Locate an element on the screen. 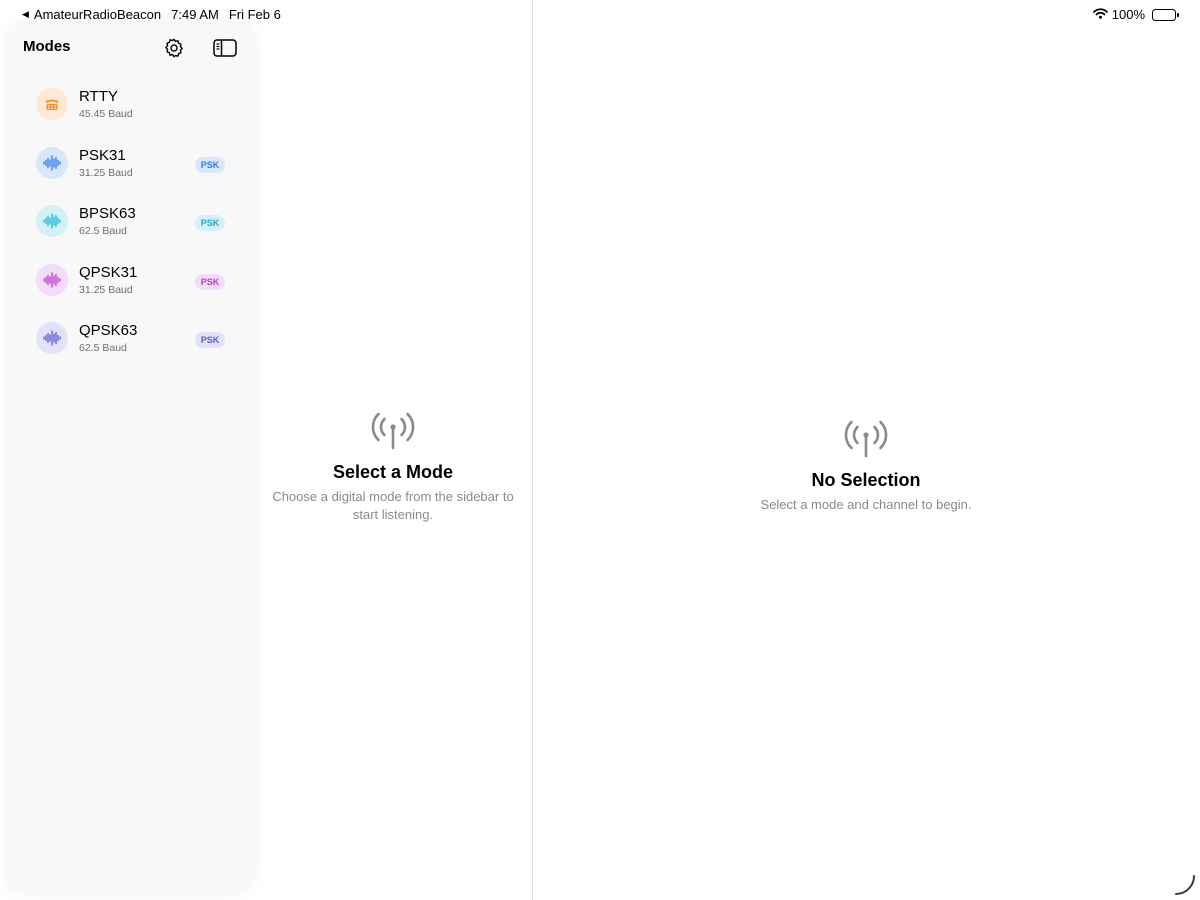 The width and height of the screenshot is (1200, 900). settings-button is located at coordinates (174, 48).